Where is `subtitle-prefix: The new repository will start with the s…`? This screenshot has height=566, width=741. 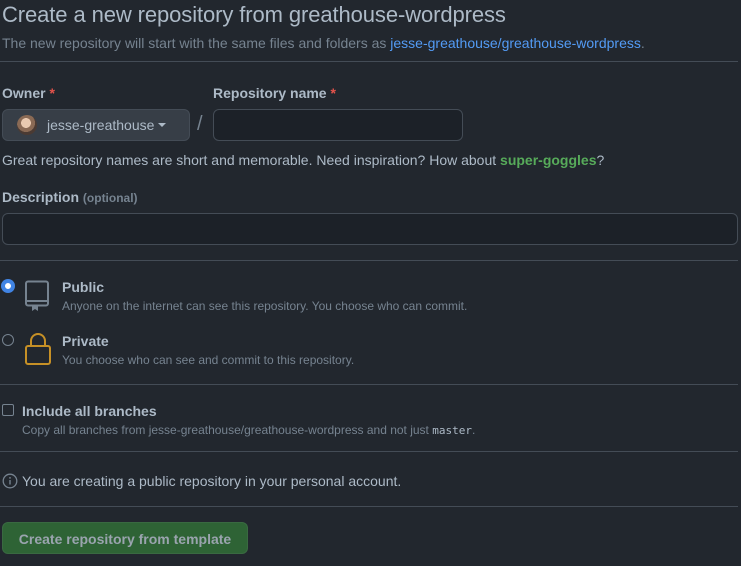
subtitle-prefix: The new repository will start with the s… is located at coordinates (196, 43).